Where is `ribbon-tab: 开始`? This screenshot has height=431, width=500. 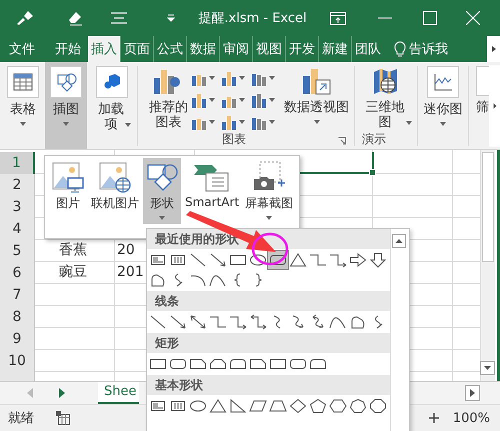 ribbon-tab: 开始 is located at coordinates (68, 49).